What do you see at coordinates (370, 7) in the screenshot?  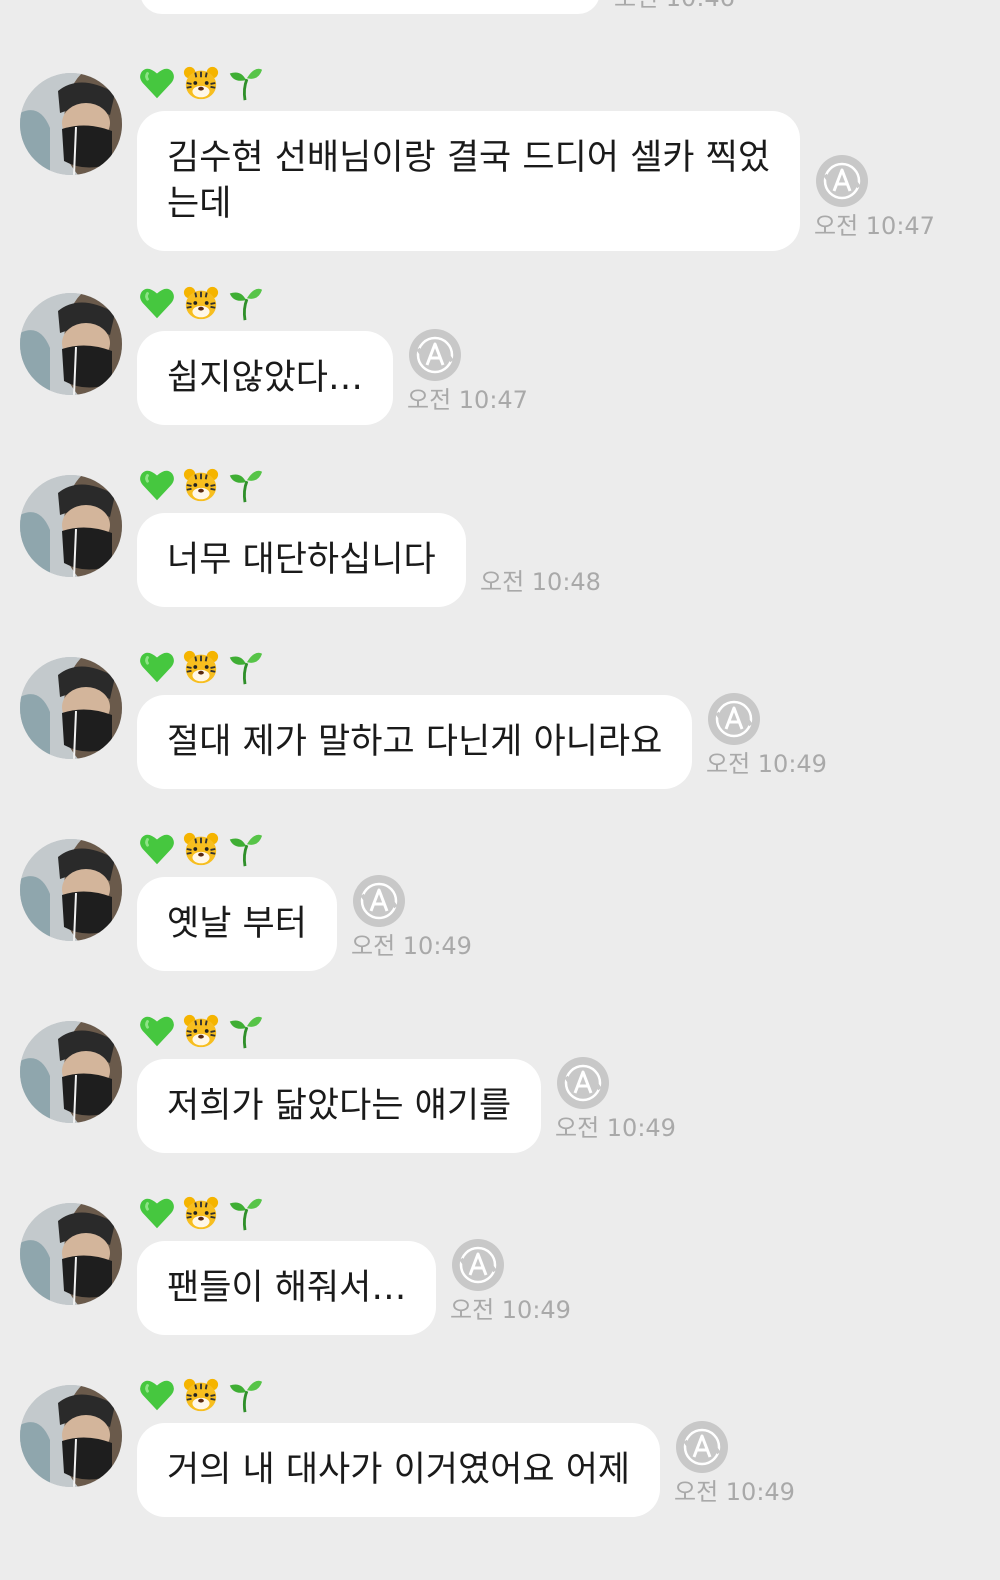 I see `previous-message-bubble` at bounding box center [370, 7].